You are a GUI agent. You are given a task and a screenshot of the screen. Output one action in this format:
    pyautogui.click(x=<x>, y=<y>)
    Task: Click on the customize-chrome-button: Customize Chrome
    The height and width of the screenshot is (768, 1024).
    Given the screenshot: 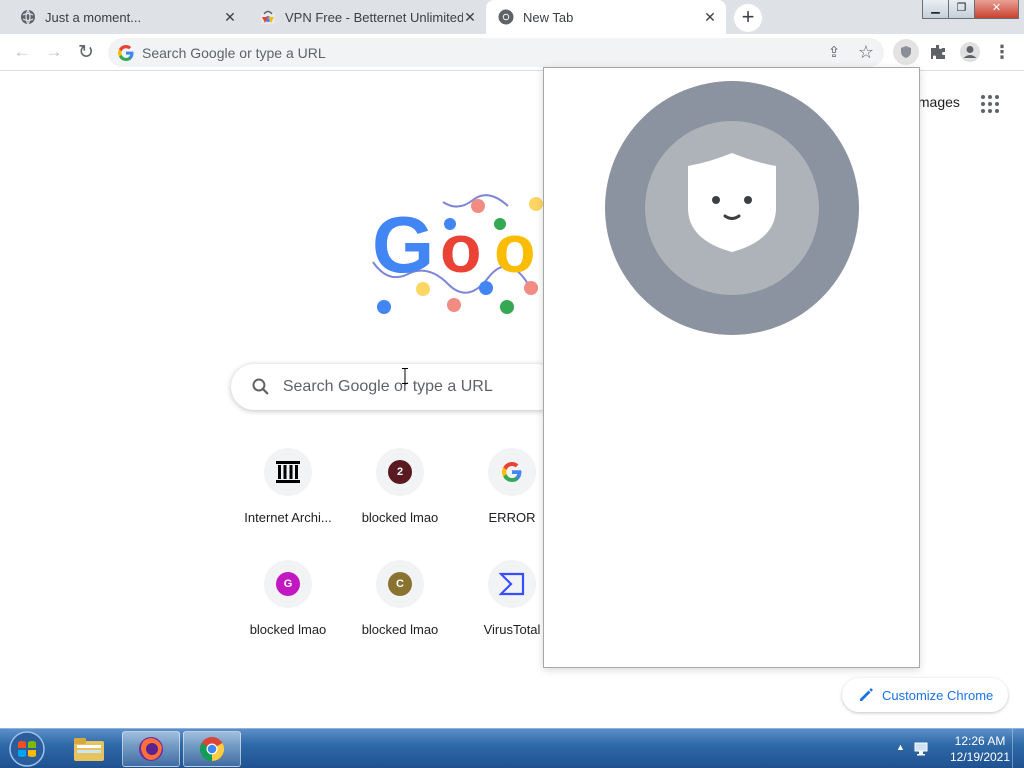 What is the action you would take?
    pyautogui.click(x=925, y=695)
    